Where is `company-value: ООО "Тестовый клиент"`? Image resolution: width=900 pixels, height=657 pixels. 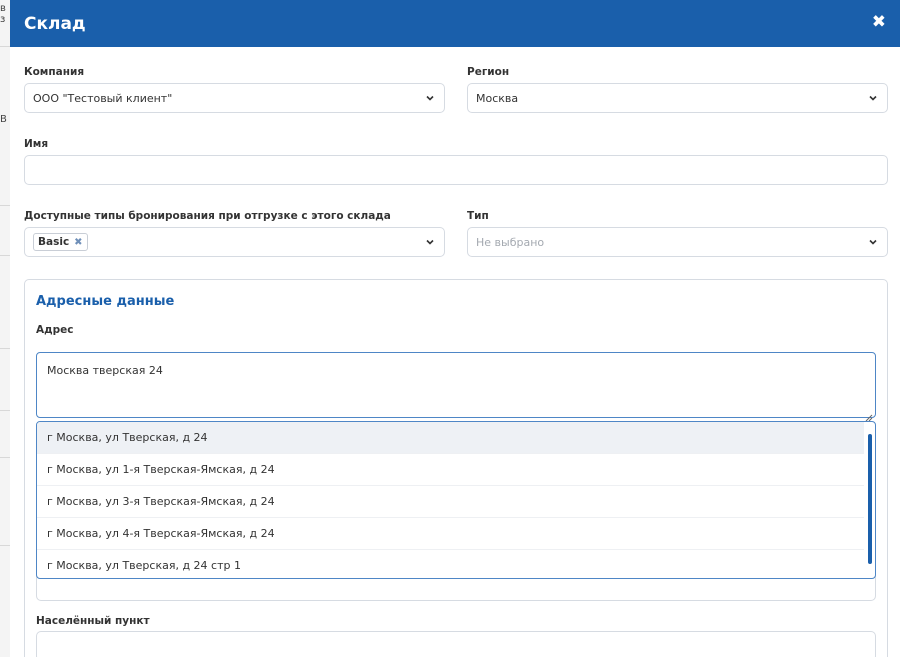
company-value: ООО "Тестовый клиент" is located at coordinates (103, 98).